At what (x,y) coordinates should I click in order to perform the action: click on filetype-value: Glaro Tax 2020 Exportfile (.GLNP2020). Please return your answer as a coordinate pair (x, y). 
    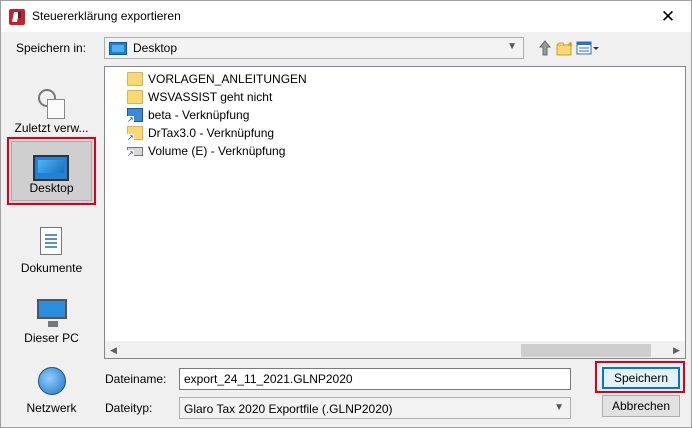
    Looking at the image, I should click on (288, 409).